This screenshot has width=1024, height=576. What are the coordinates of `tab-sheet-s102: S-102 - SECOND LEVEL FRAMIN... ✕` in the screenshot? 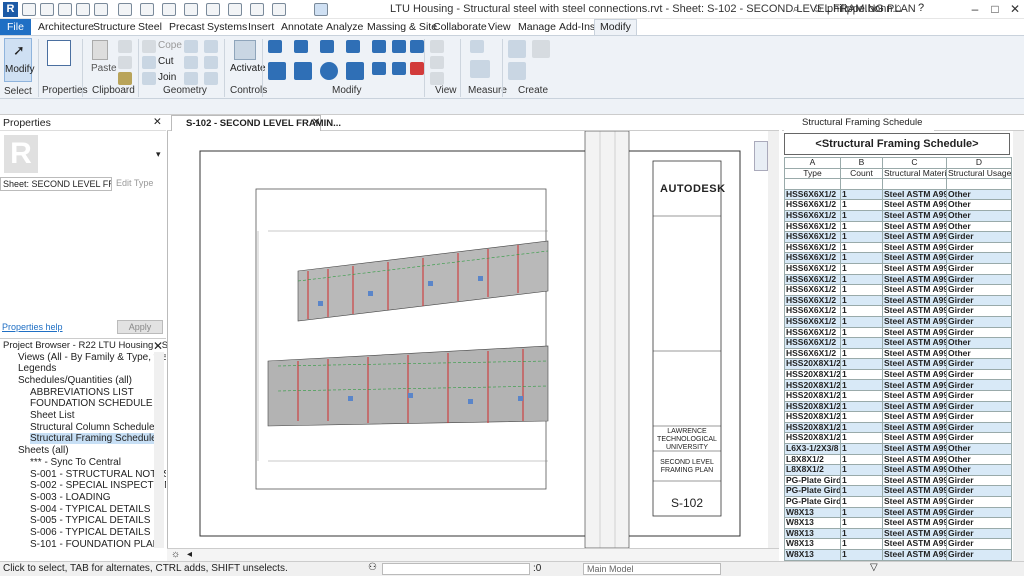 It's located at (256, 123).